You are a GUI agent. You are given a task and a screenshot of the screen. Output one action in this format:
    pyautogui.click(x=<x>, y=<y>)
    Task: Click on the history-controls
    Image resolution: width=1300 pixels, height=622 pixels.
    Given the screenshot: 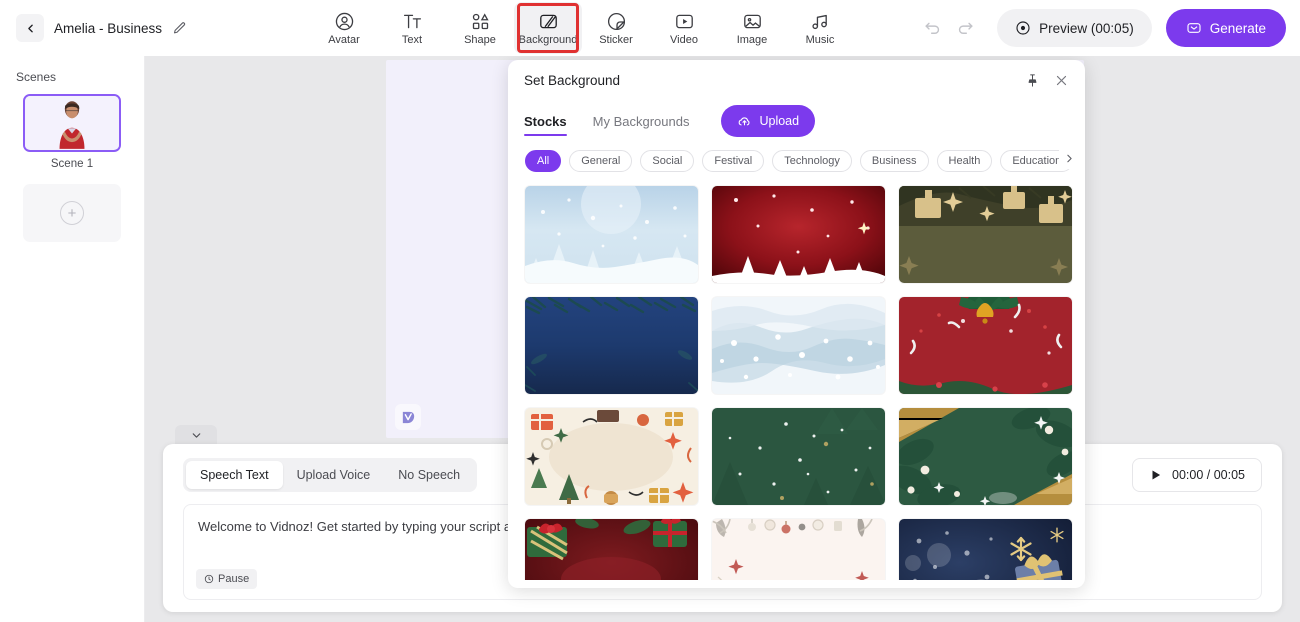 What is the action you would take?
    pyautogui.click(x=949, y=28)
    